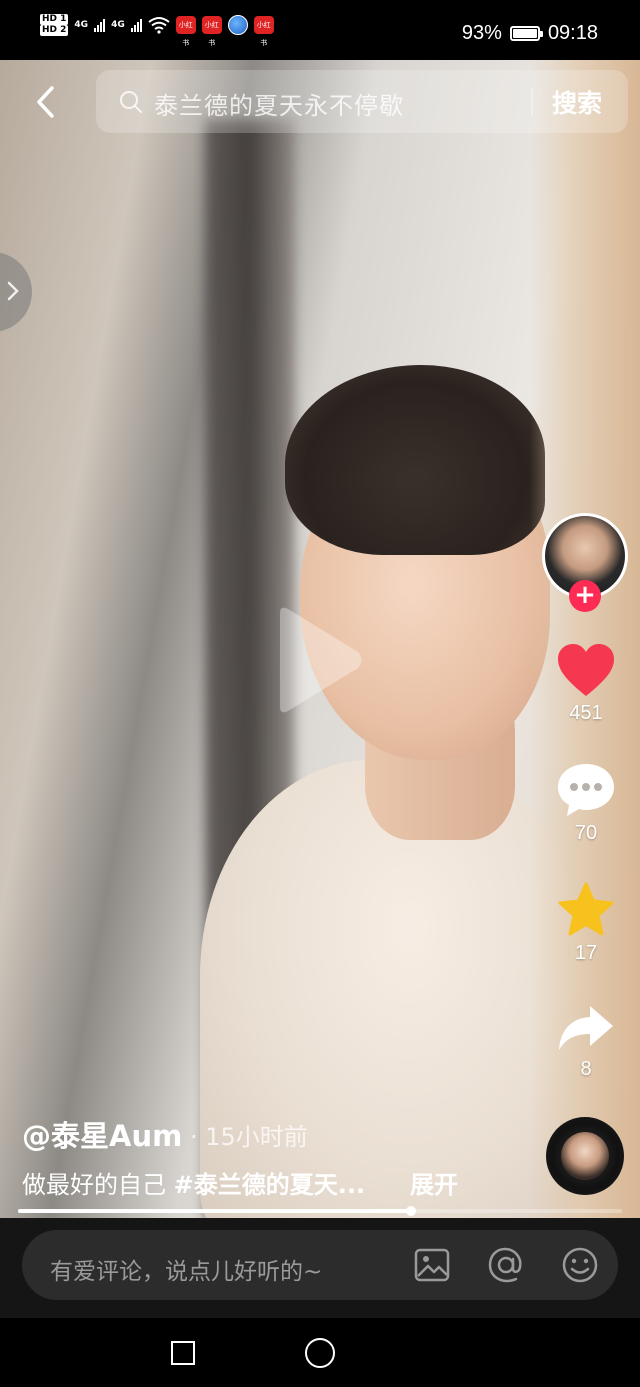  What do you see at coordinates (586, 670) in the screenshot?
I see `heart-icon` at bounding box center [586, 670].